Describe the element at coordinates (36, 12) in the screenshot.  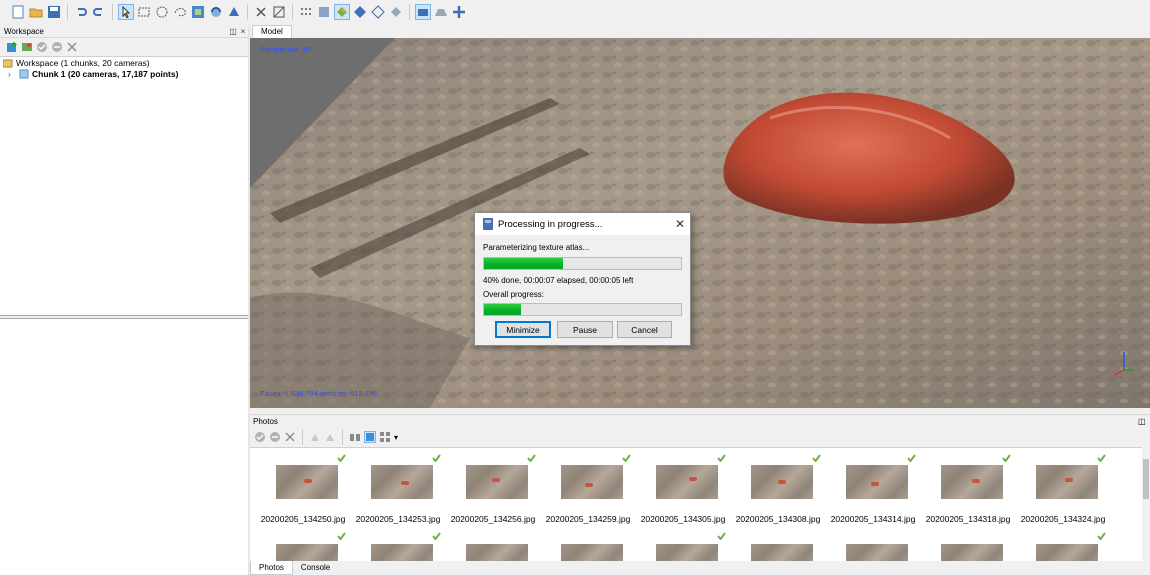
I see `open-folder-icon` at that location.